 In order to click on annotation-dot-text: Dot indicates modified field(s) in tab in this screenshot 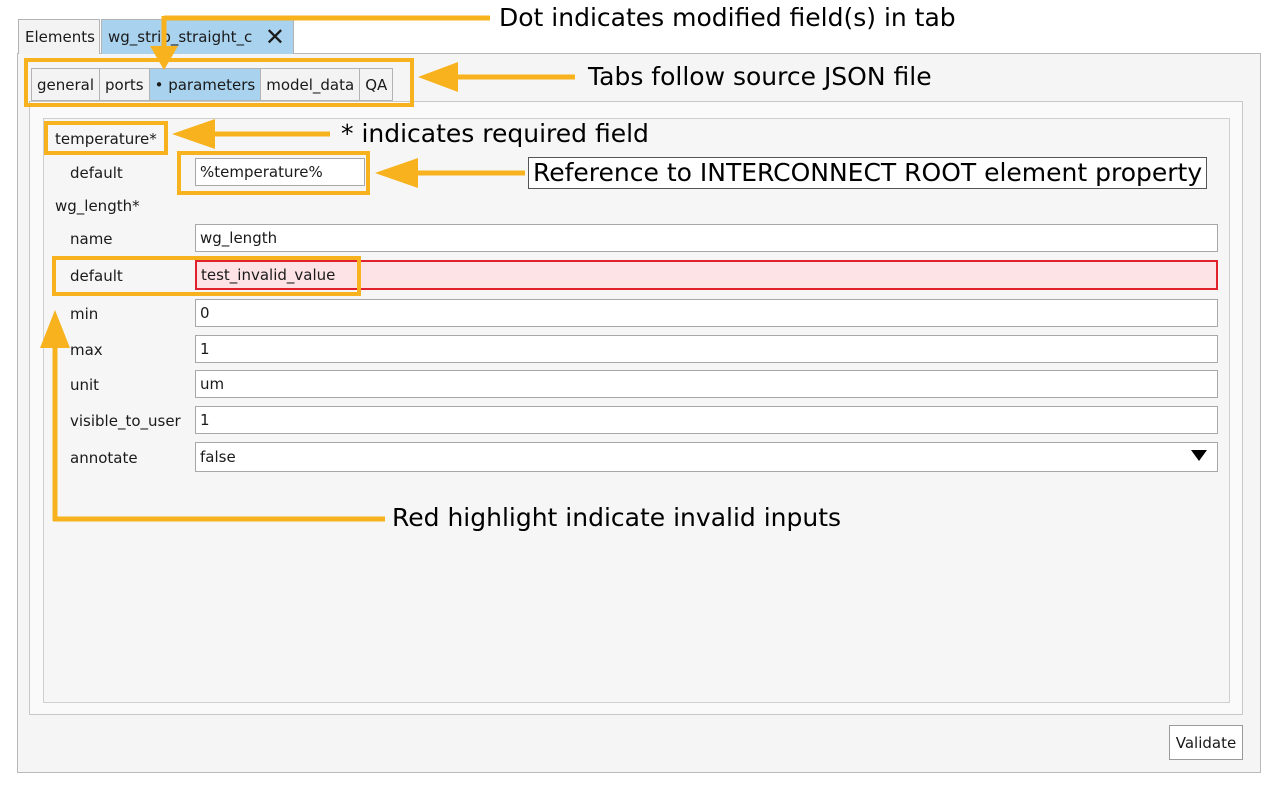, I will do `click(727, 17)`.